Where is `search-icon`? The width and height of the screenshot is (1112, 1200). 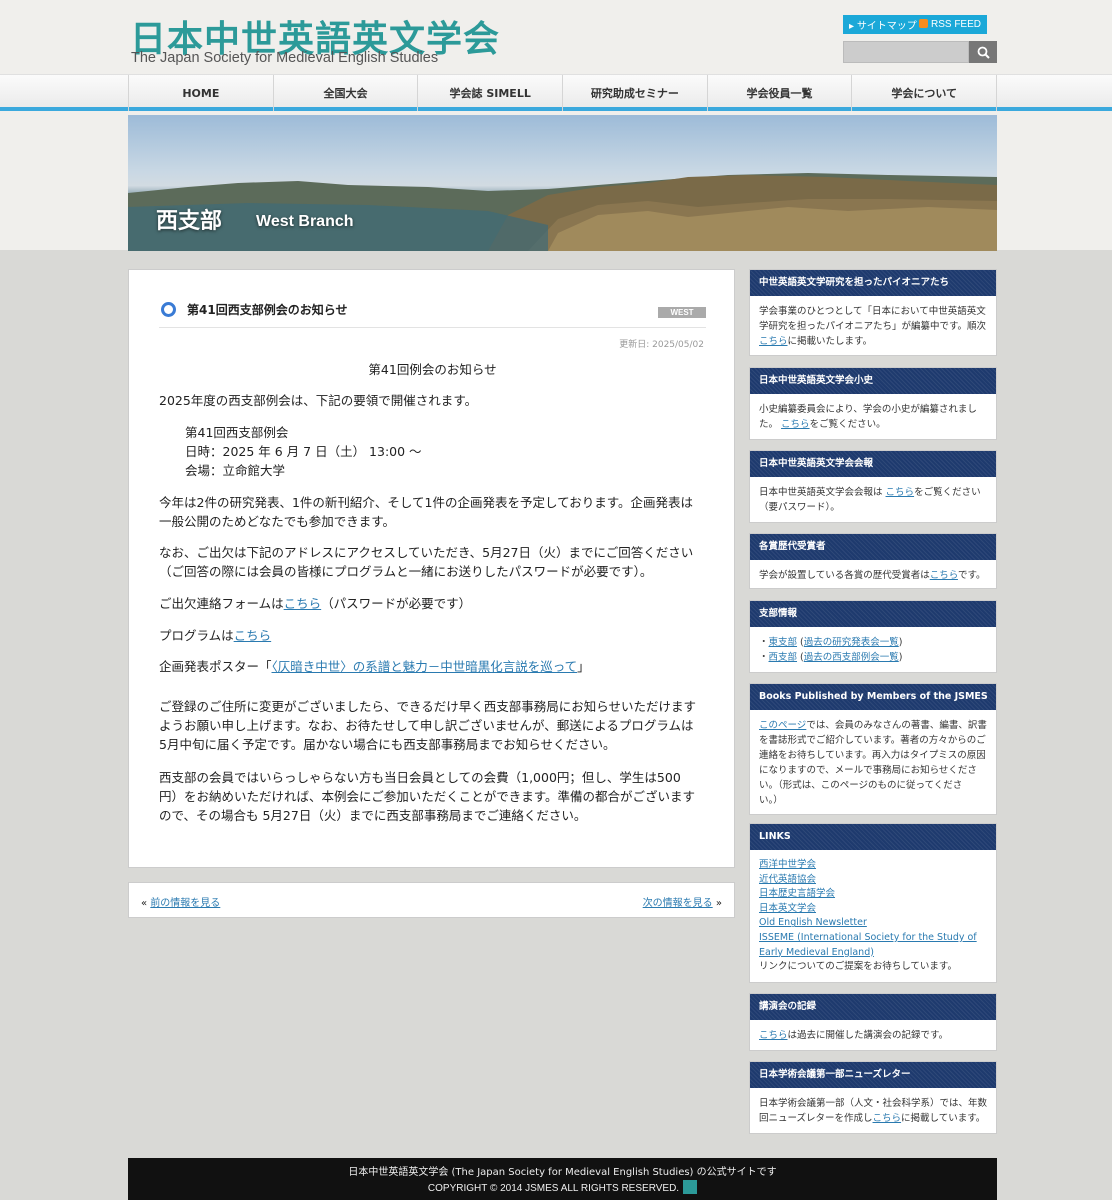
search-icon is located at coordinates (983, 52).